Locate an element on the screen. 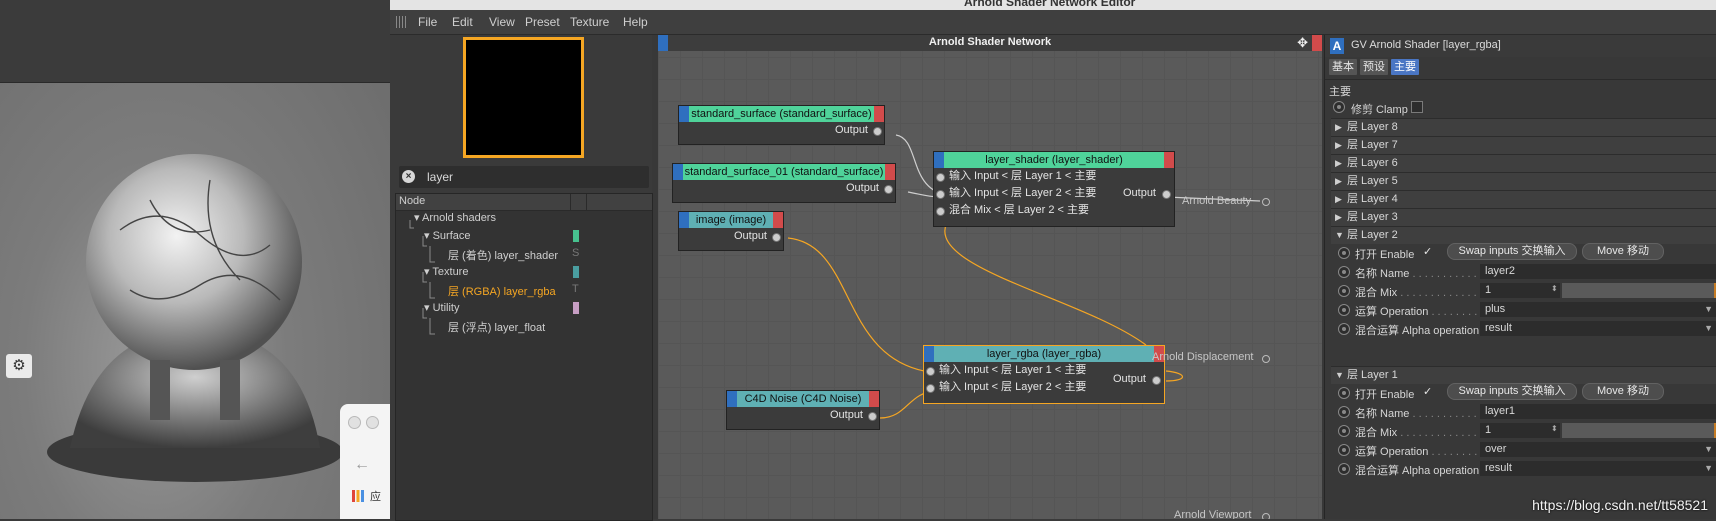  name-field: layer2 is located at coordinates (1598, 271).